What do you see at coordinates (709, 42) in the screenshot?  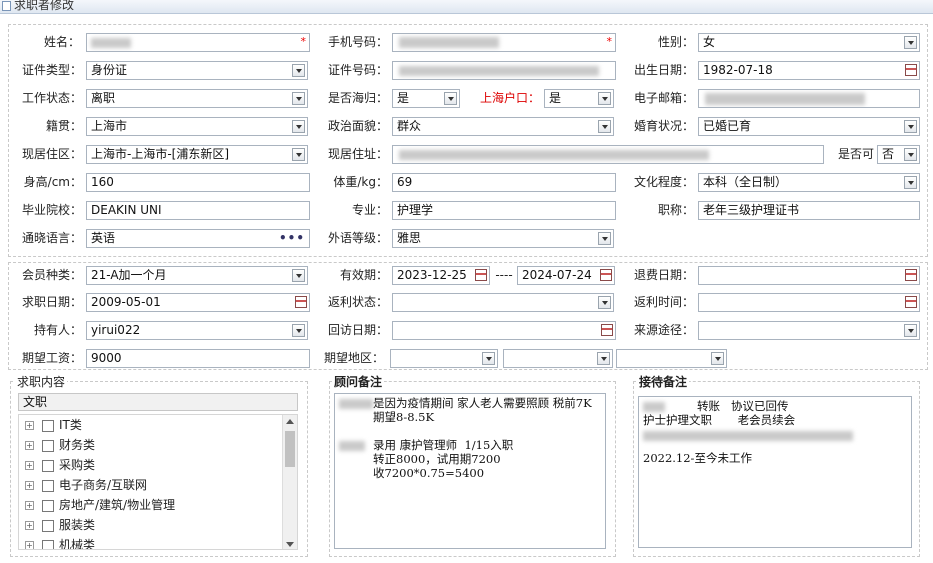 I see `gender-value: 女` at bounding box center [709, 42].